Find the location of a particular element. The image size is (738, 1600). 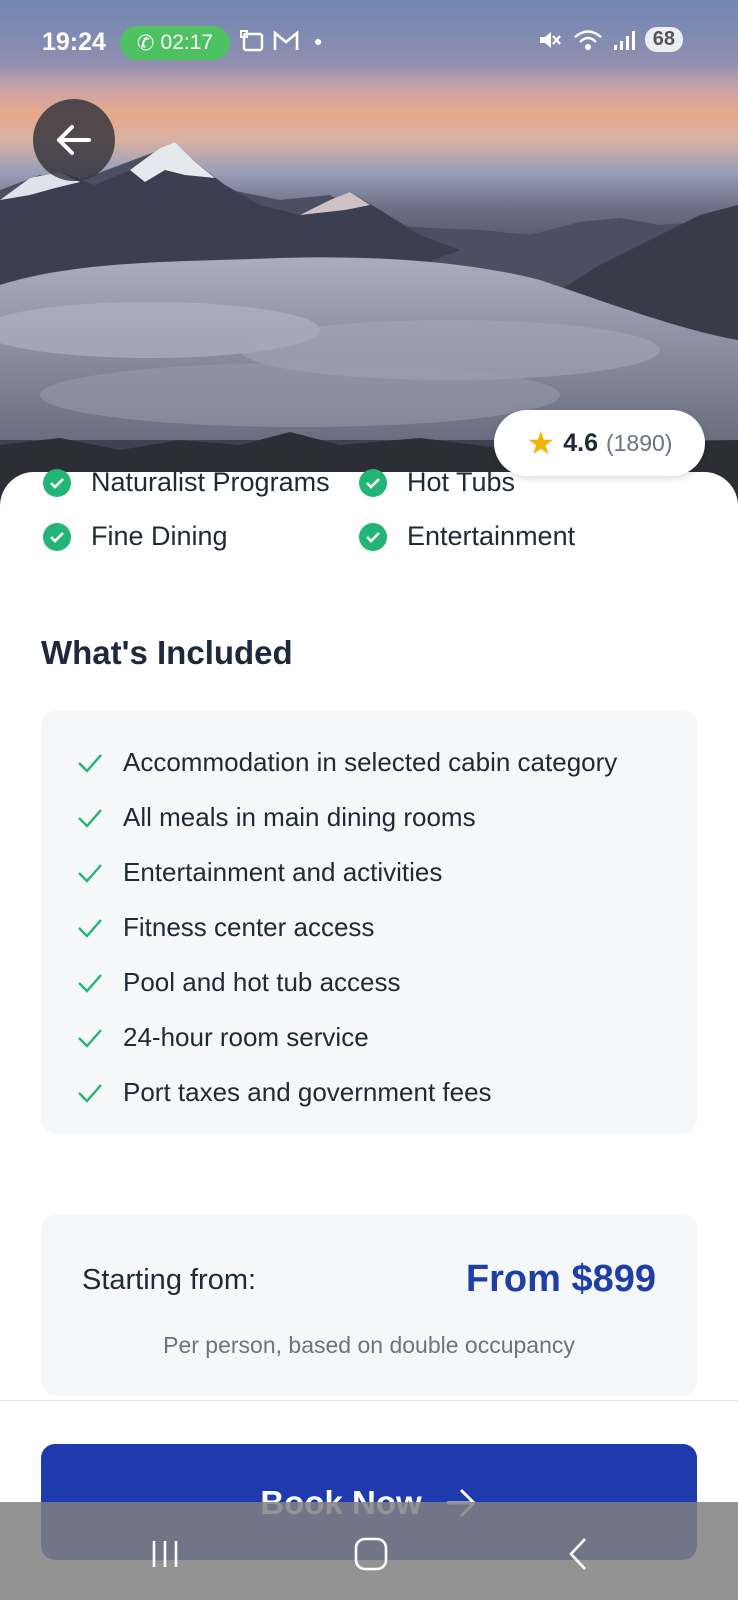

list-item: Pool and hot tub access is located at coordinates (239, 982).